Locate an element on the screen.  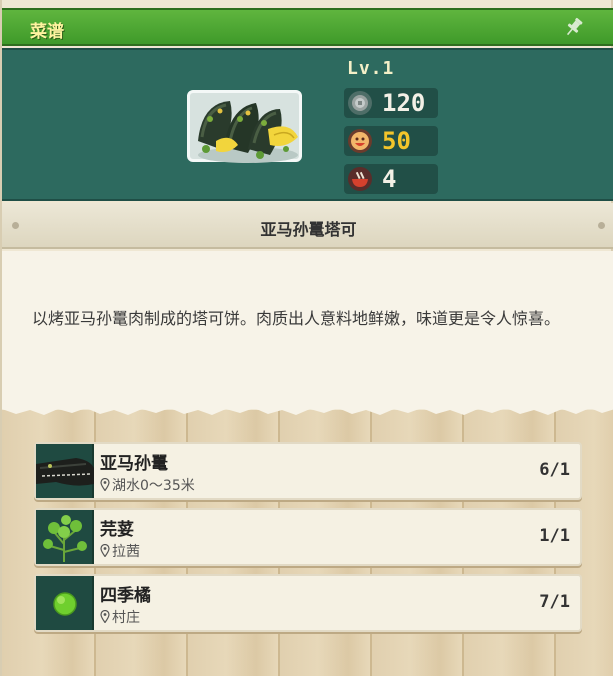
ingredient-name: 四季橘 is located at coordinates (125, 596).